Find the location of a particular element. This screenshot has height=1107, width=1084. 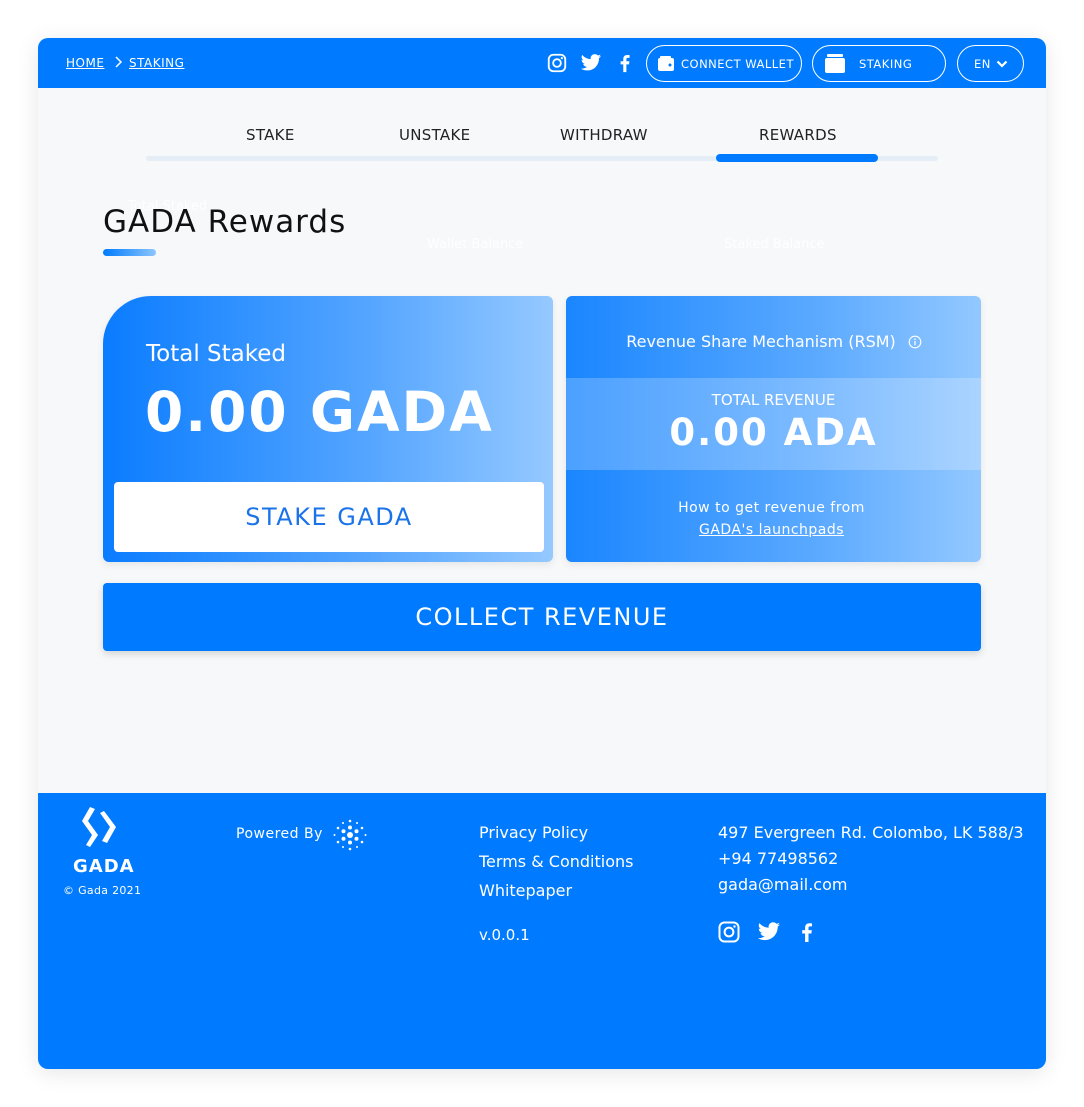

ghost-label: Wallet Balance is located at coordinates (475, 244).